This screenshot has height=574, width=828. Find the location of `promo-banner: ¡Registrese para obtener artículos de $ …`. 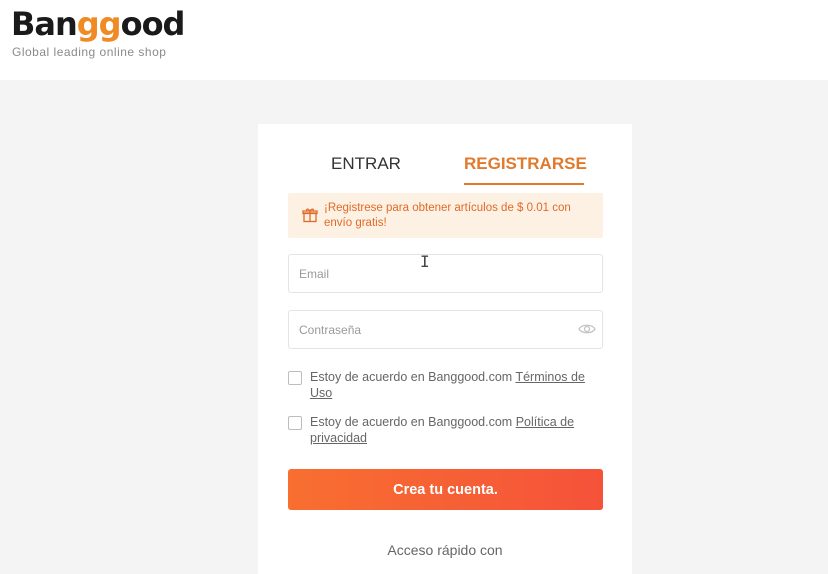

promo-banner: ¡Registrese para obtener artículos de $ … is located at coordinates (445, 215).